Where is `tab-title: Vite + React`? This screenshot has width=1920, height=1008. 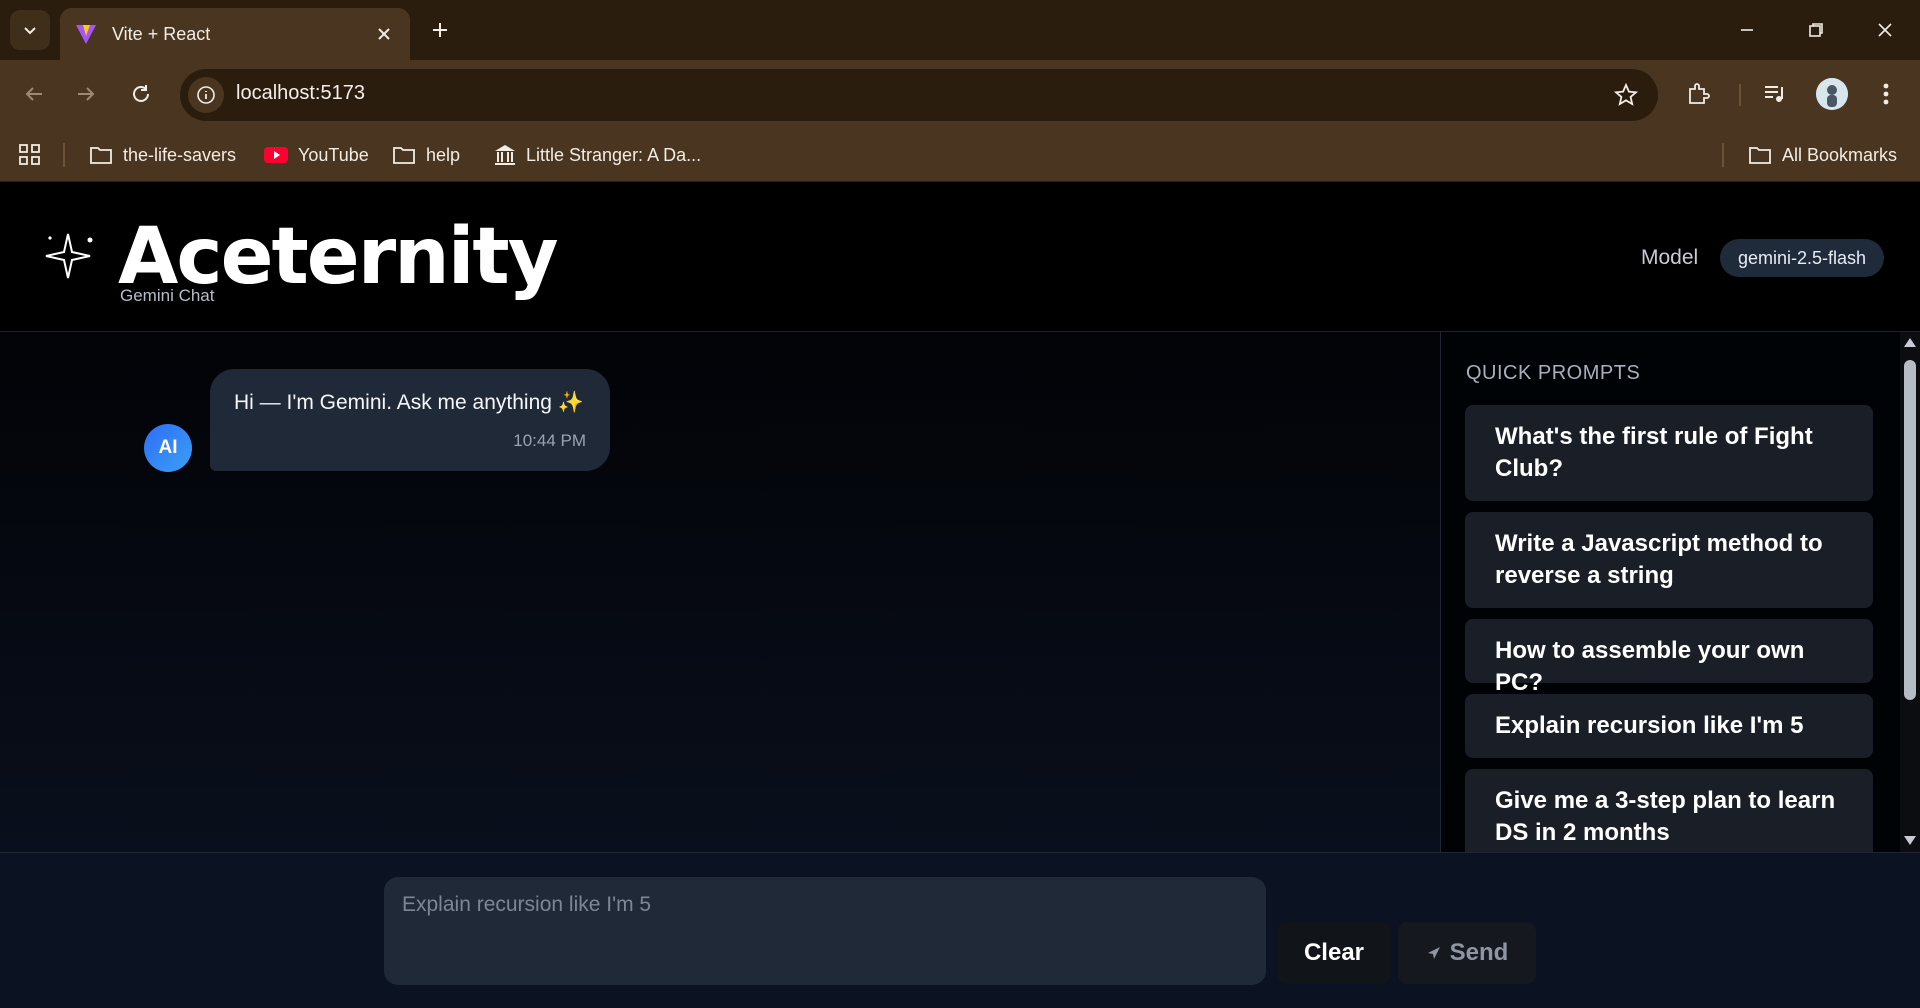
tab-title: Vite + React is located at coordinates (161, 33).